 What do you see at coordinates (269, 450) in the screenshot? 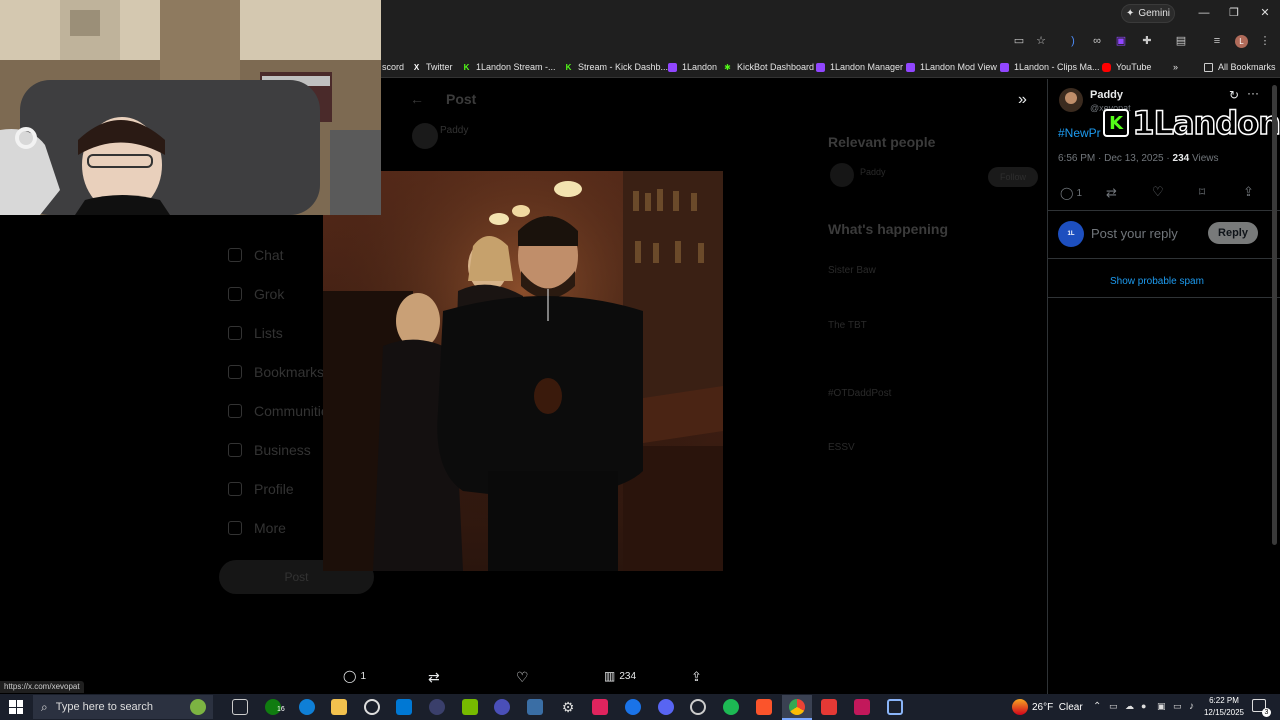
I see `nav-item-business: Business` at bounding box center [269, 450].